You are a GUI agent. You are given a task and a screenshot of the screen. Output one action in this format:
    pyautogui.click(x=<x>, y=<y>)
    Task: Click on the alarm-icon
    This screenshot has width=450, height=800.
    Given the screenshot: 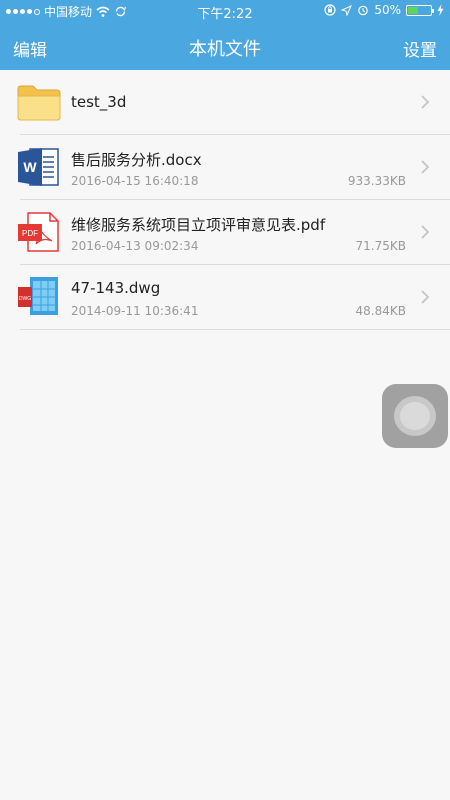 What is the action you would take?
    pyautogui.click(x=363, y=10)
    